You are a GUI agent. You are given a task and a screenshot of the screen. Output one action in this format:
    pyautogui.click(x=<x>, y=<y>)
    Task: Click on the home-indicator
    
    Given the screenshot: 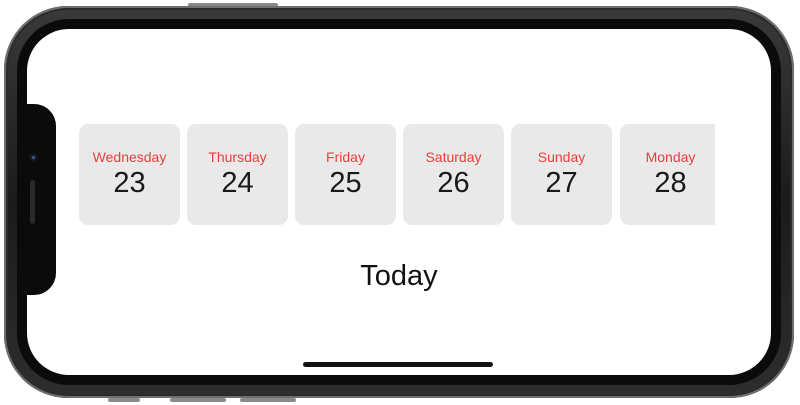 What is the action you would take?
    pyautogui.click(x=398, y=364)
    